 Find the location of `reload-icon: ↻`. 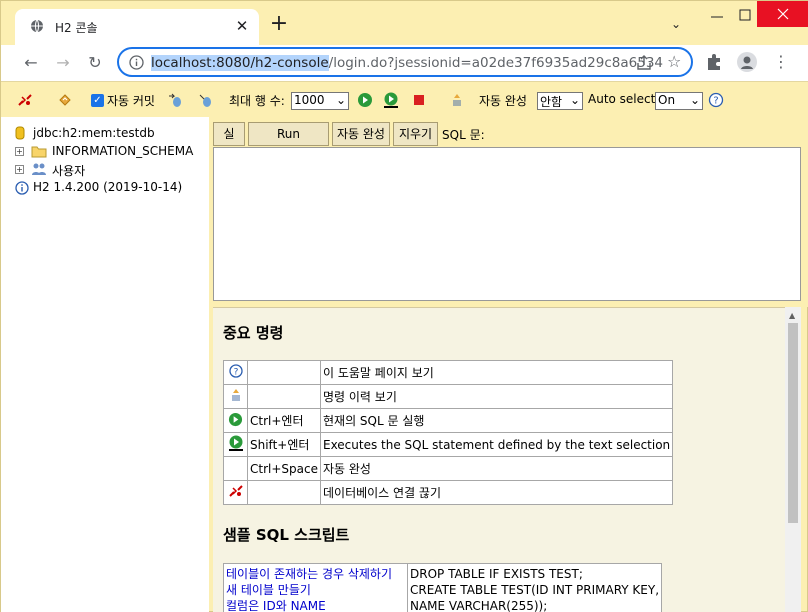

reload-icon: ↻ is located at coordinates (95, 63).